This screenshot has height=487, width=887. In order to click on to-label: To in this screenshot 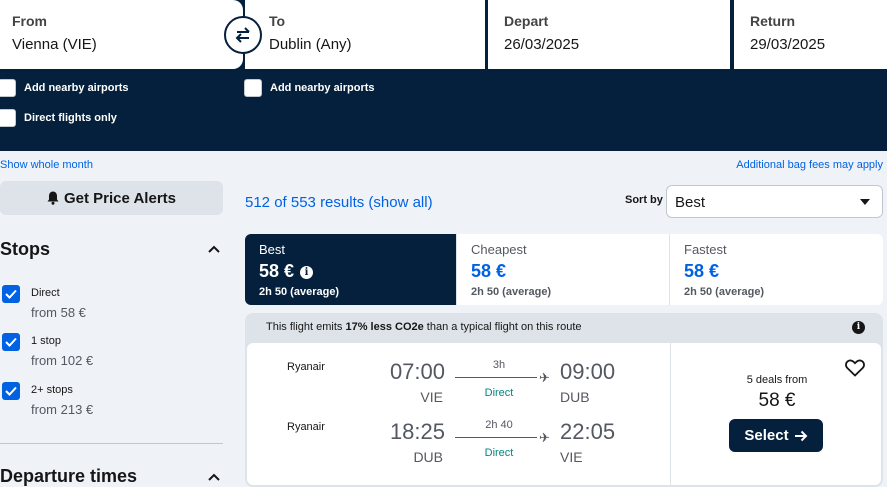, I will do `click(277, 21)`.